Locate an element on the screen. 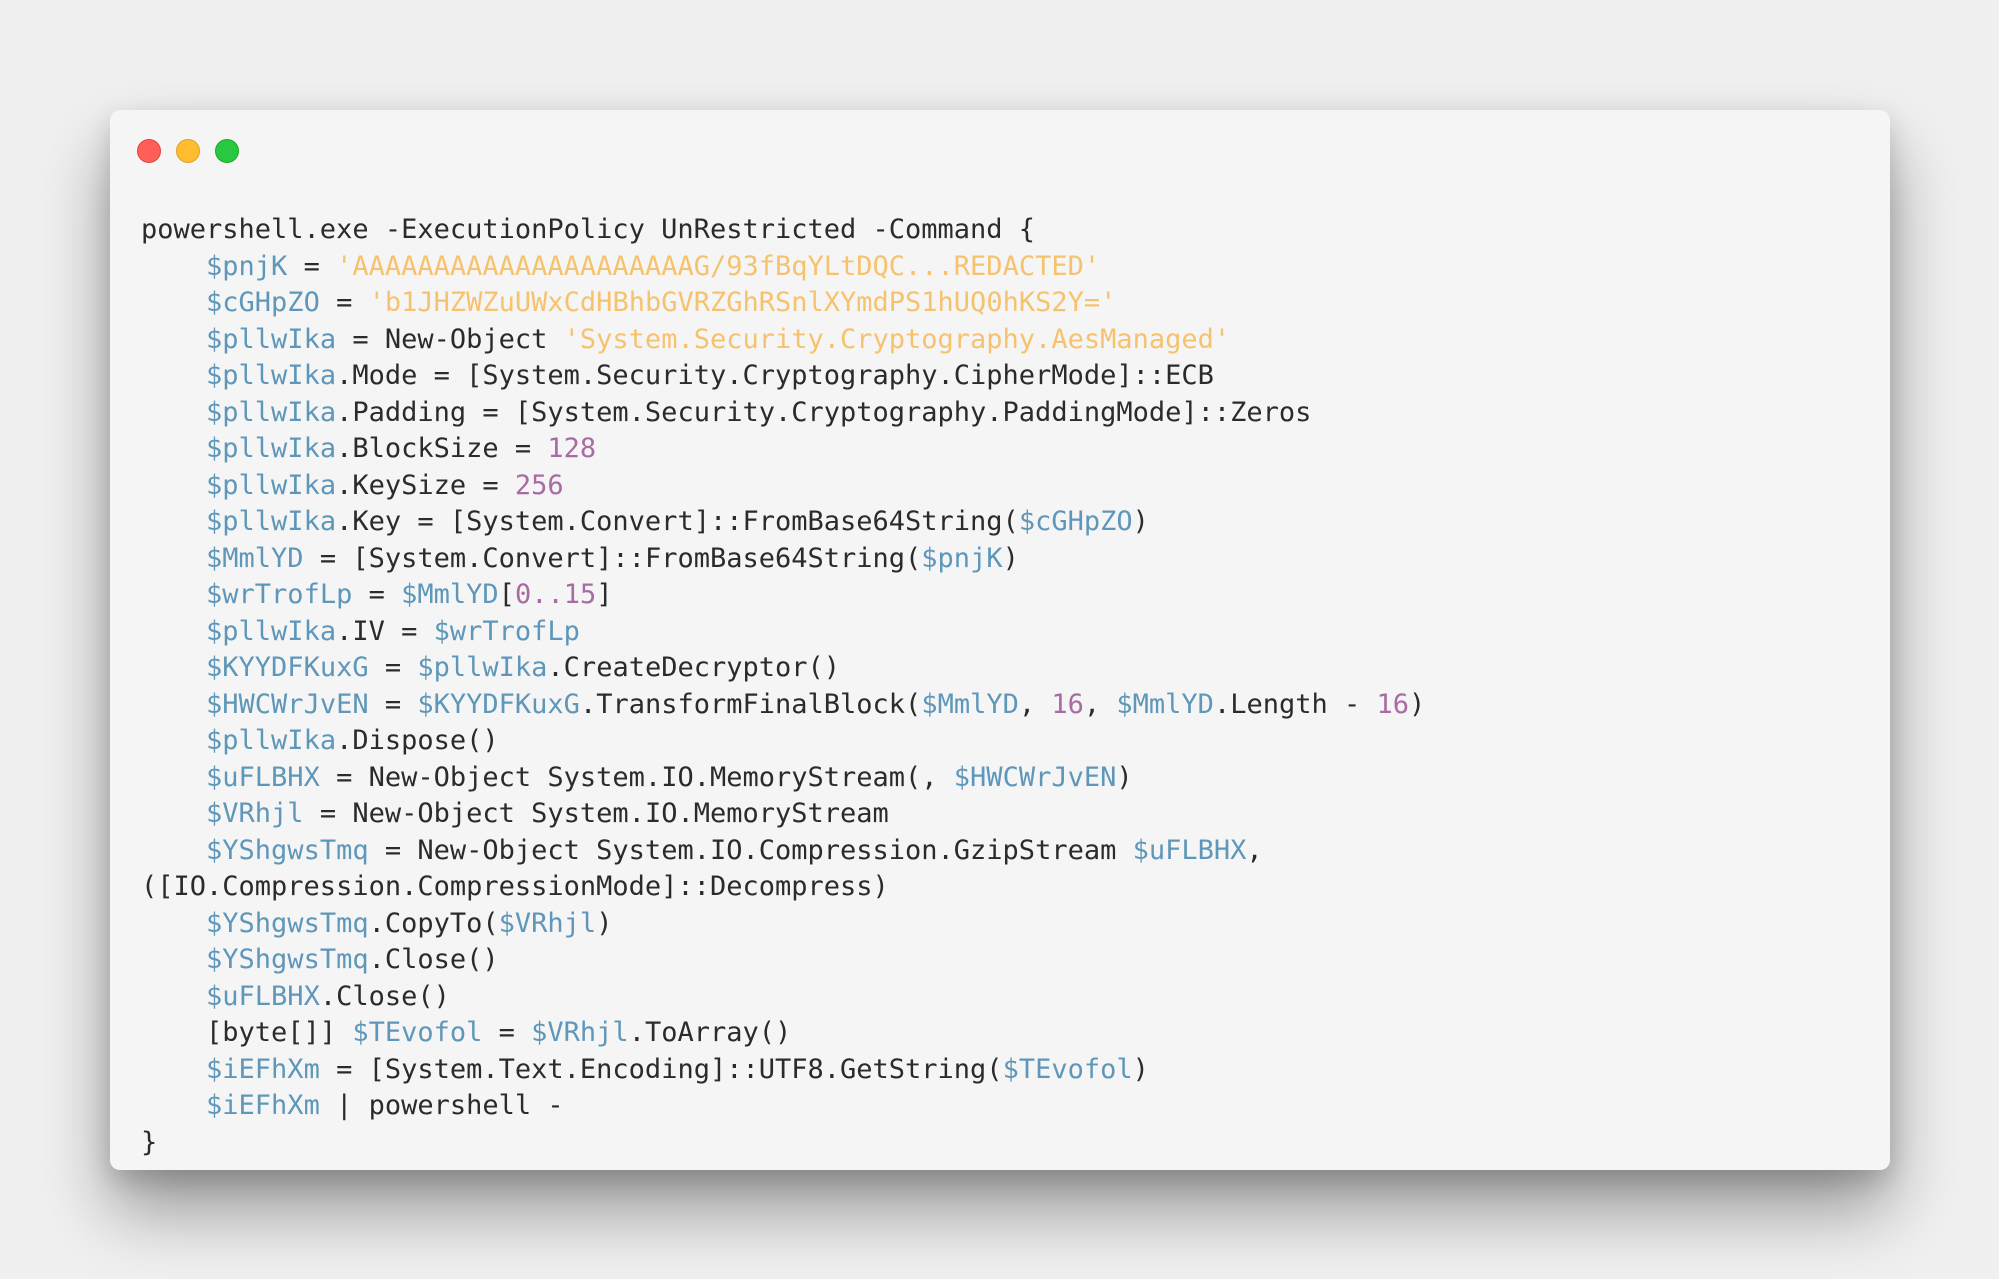  code-line: $pllwIka.Dispose() is located at coordinates (783, 741).